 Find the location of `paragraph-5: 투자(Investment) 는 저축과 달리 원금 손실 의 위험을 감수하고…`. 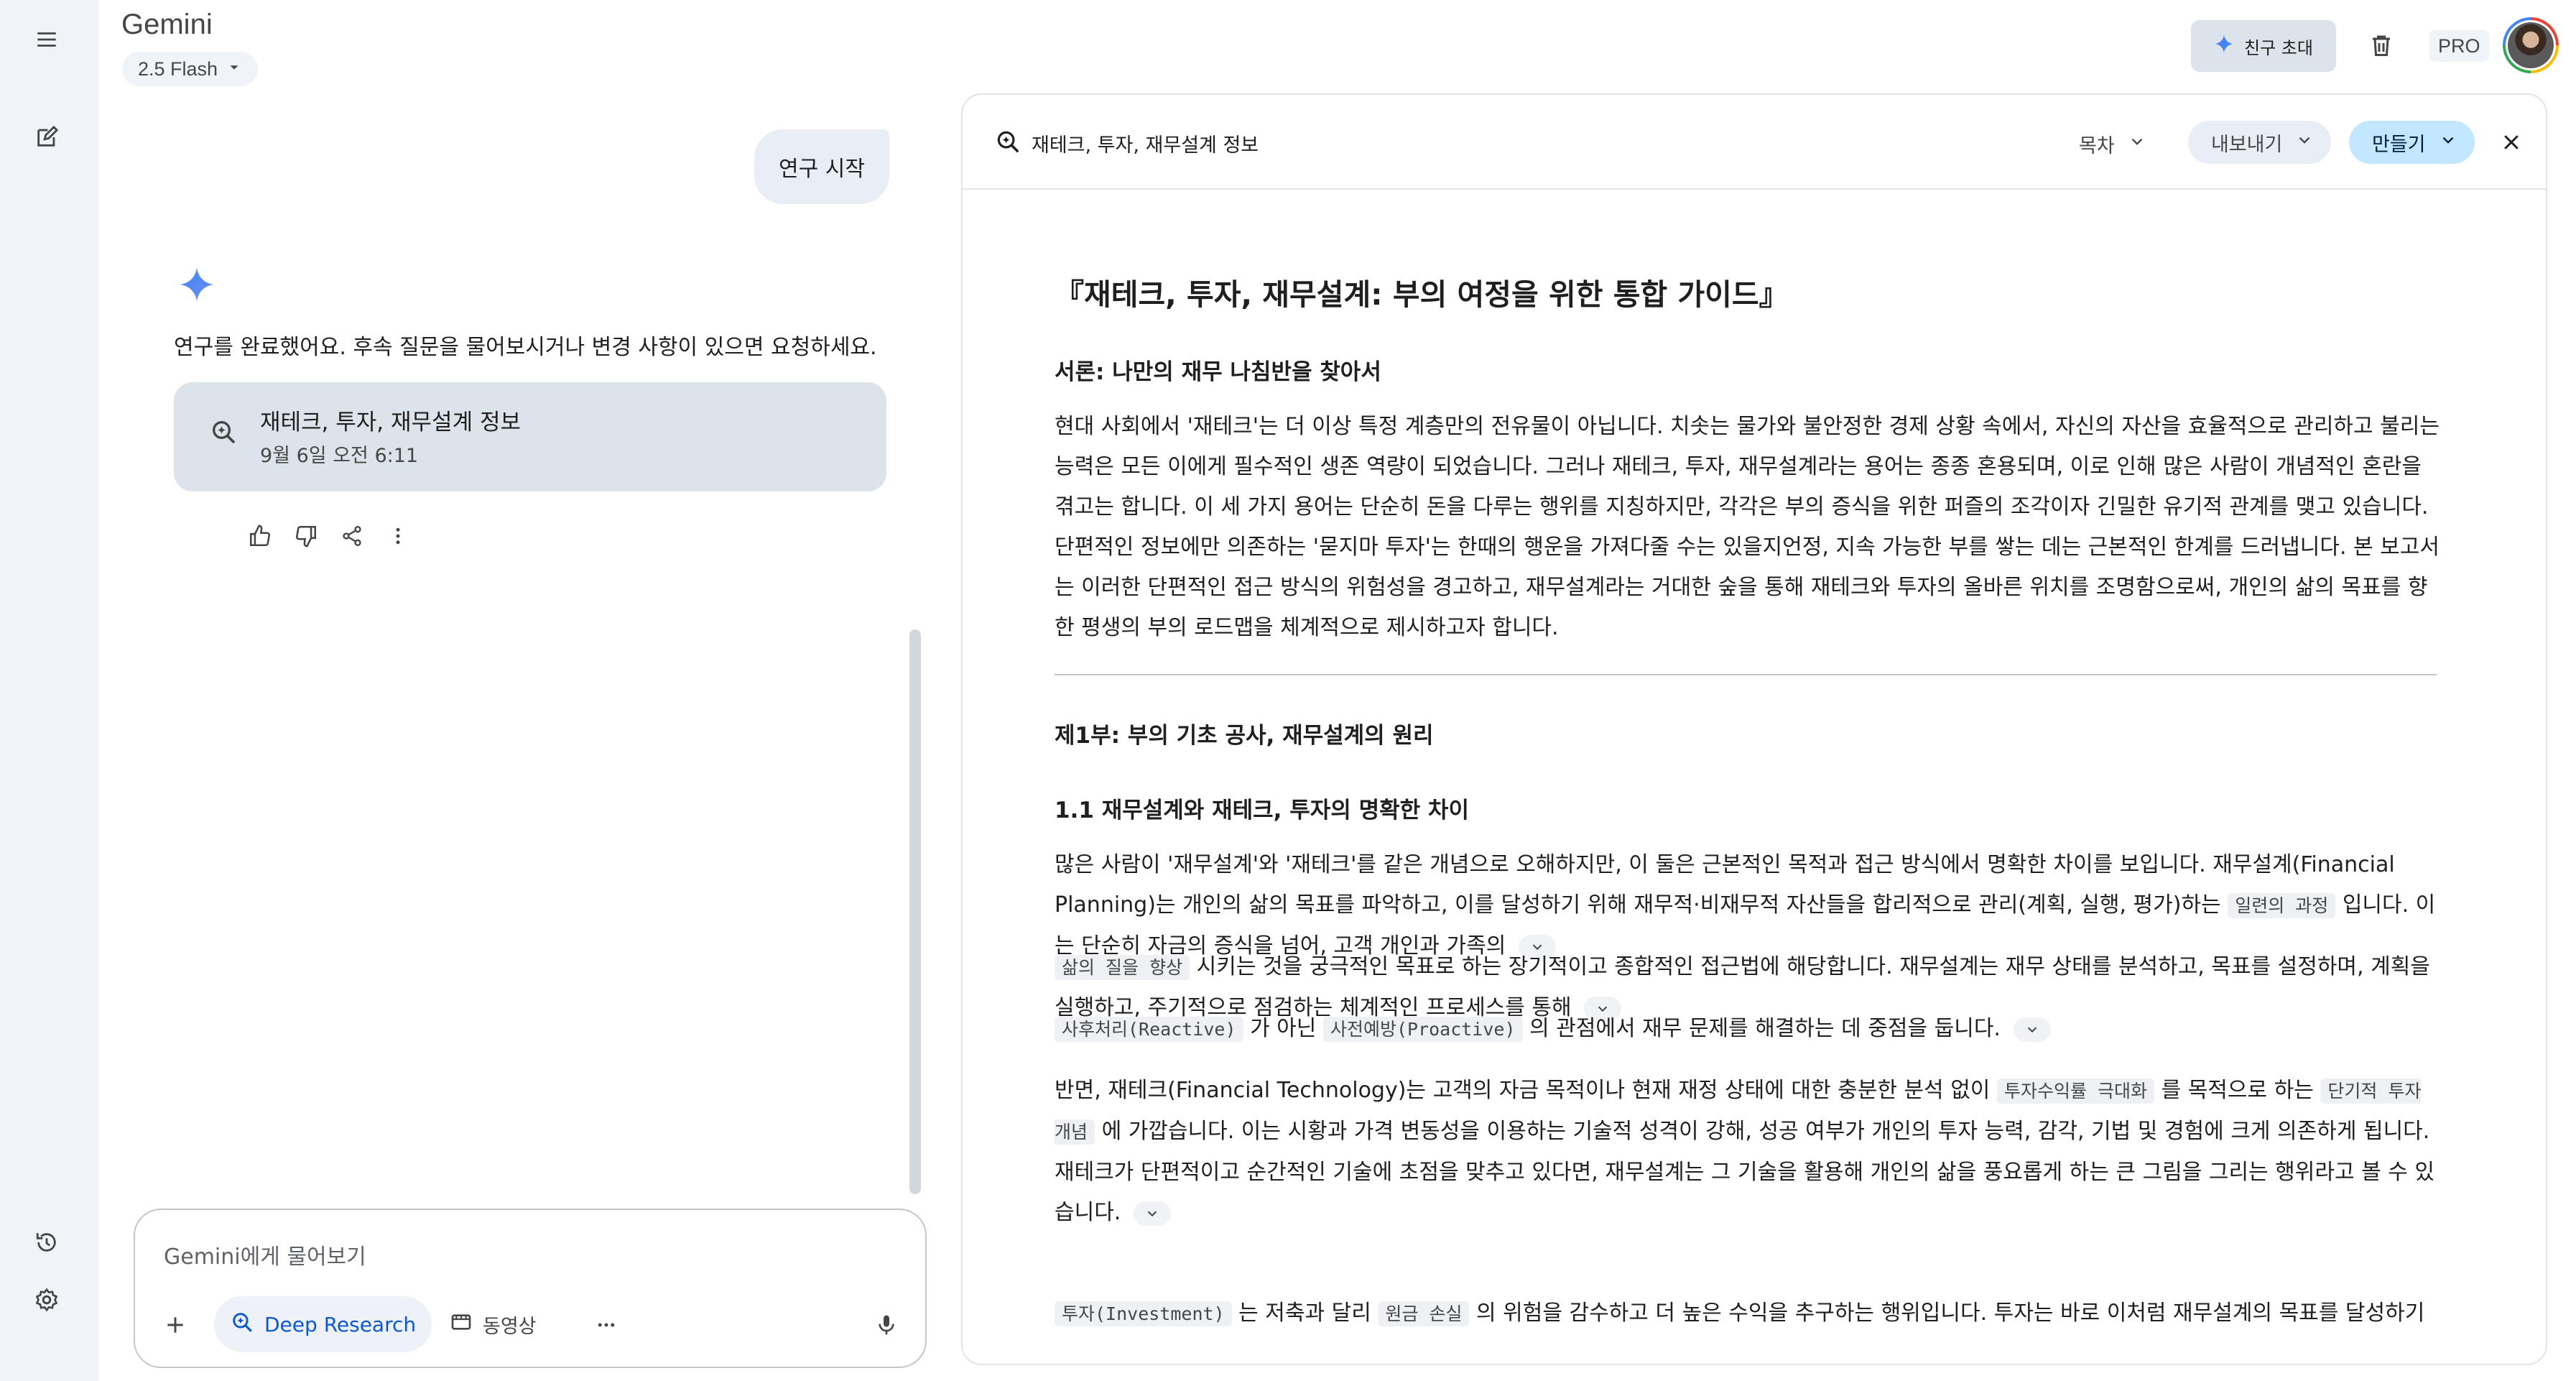

paragraph-5: 투자(Investment) 는 저축과 달리 원금 손실 의 위험을 감수하고… is located at coordinates (1748, 1313).